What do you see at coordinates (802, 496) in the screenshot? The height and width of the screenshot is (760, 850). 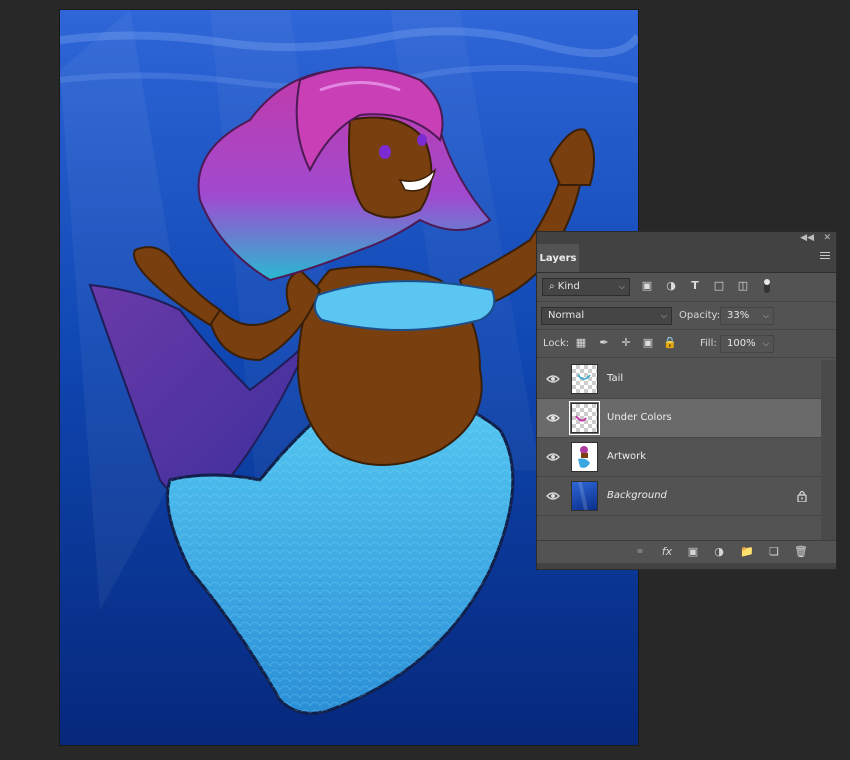 I see `lock-icon` at bounding box center [802, 496].